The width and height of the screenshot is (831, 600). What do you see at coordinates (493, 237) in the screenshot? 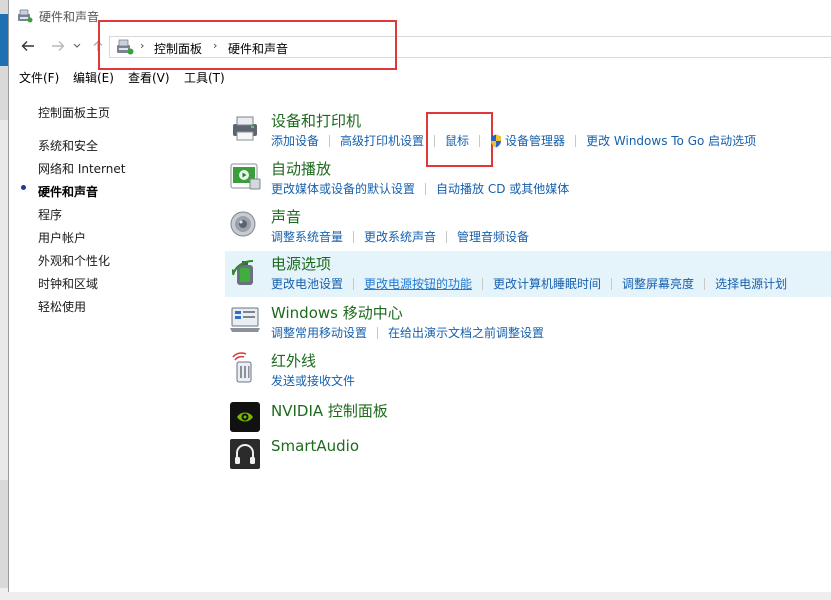
I see `link-manage-audio-devices: 管理音频设备` at bounding box center [493, 237].